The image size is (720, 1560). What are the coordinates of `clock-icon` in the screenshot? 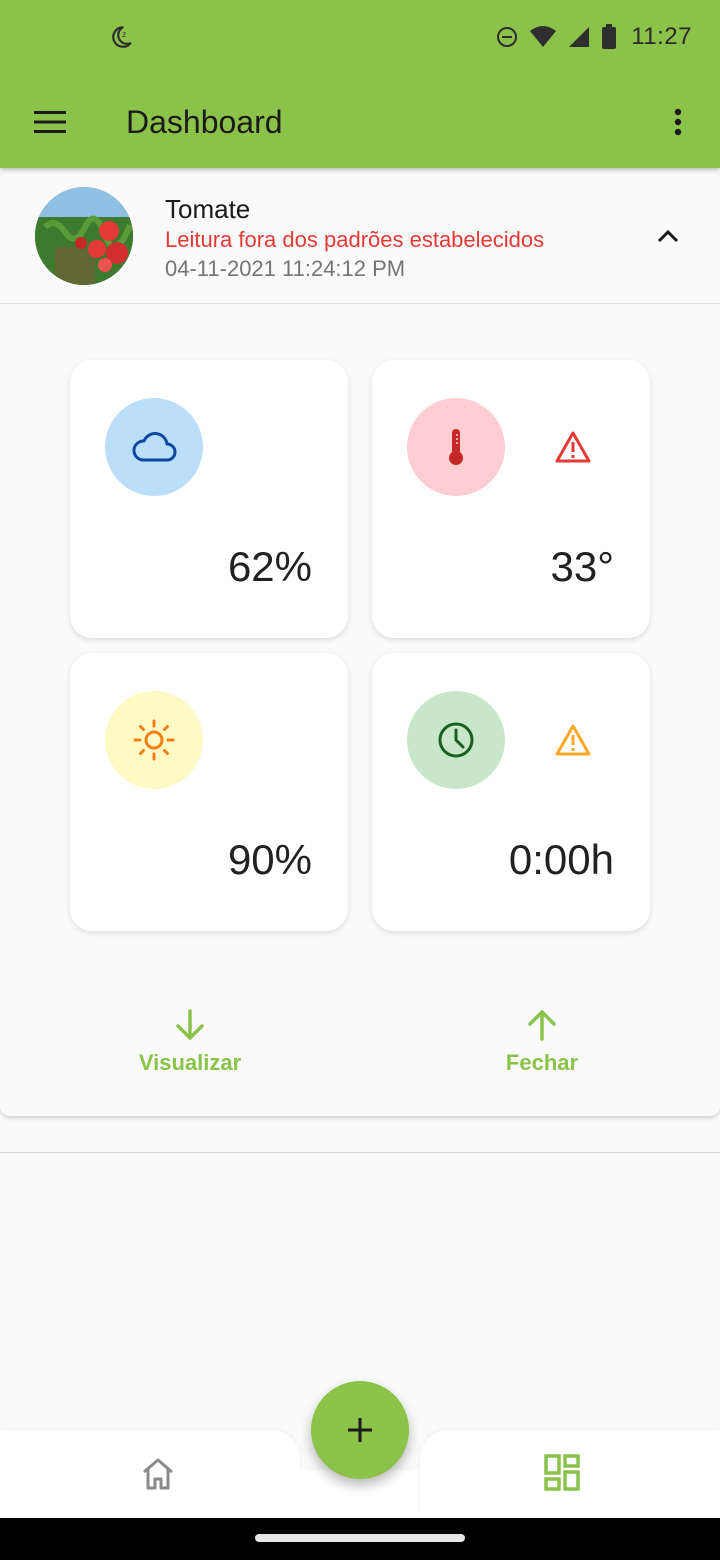 It's located at (456, 740).